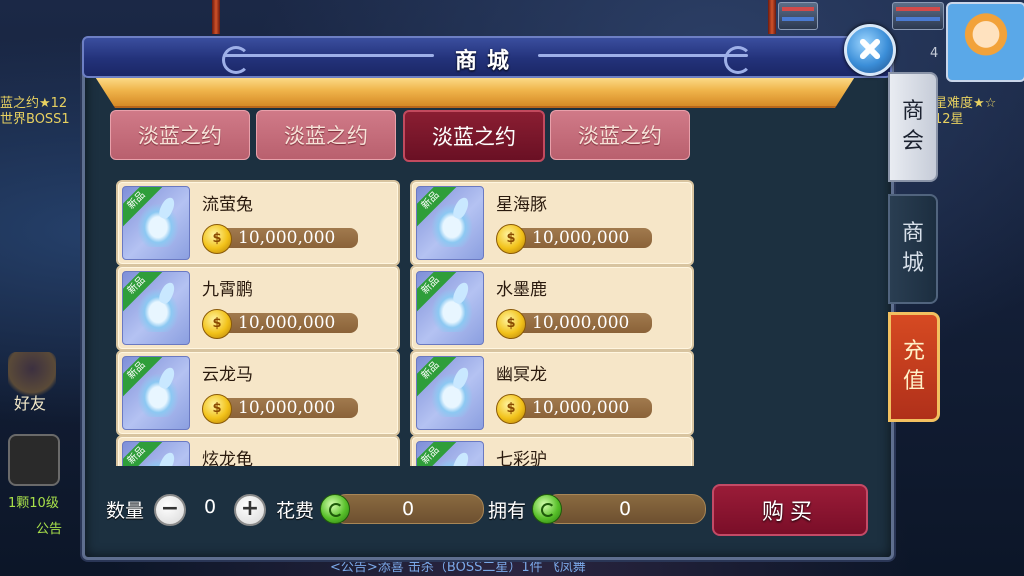 The width and height of the screenshot is (1024, 576). I want to click on shop-title-bar: 商城, so click(487, 57).